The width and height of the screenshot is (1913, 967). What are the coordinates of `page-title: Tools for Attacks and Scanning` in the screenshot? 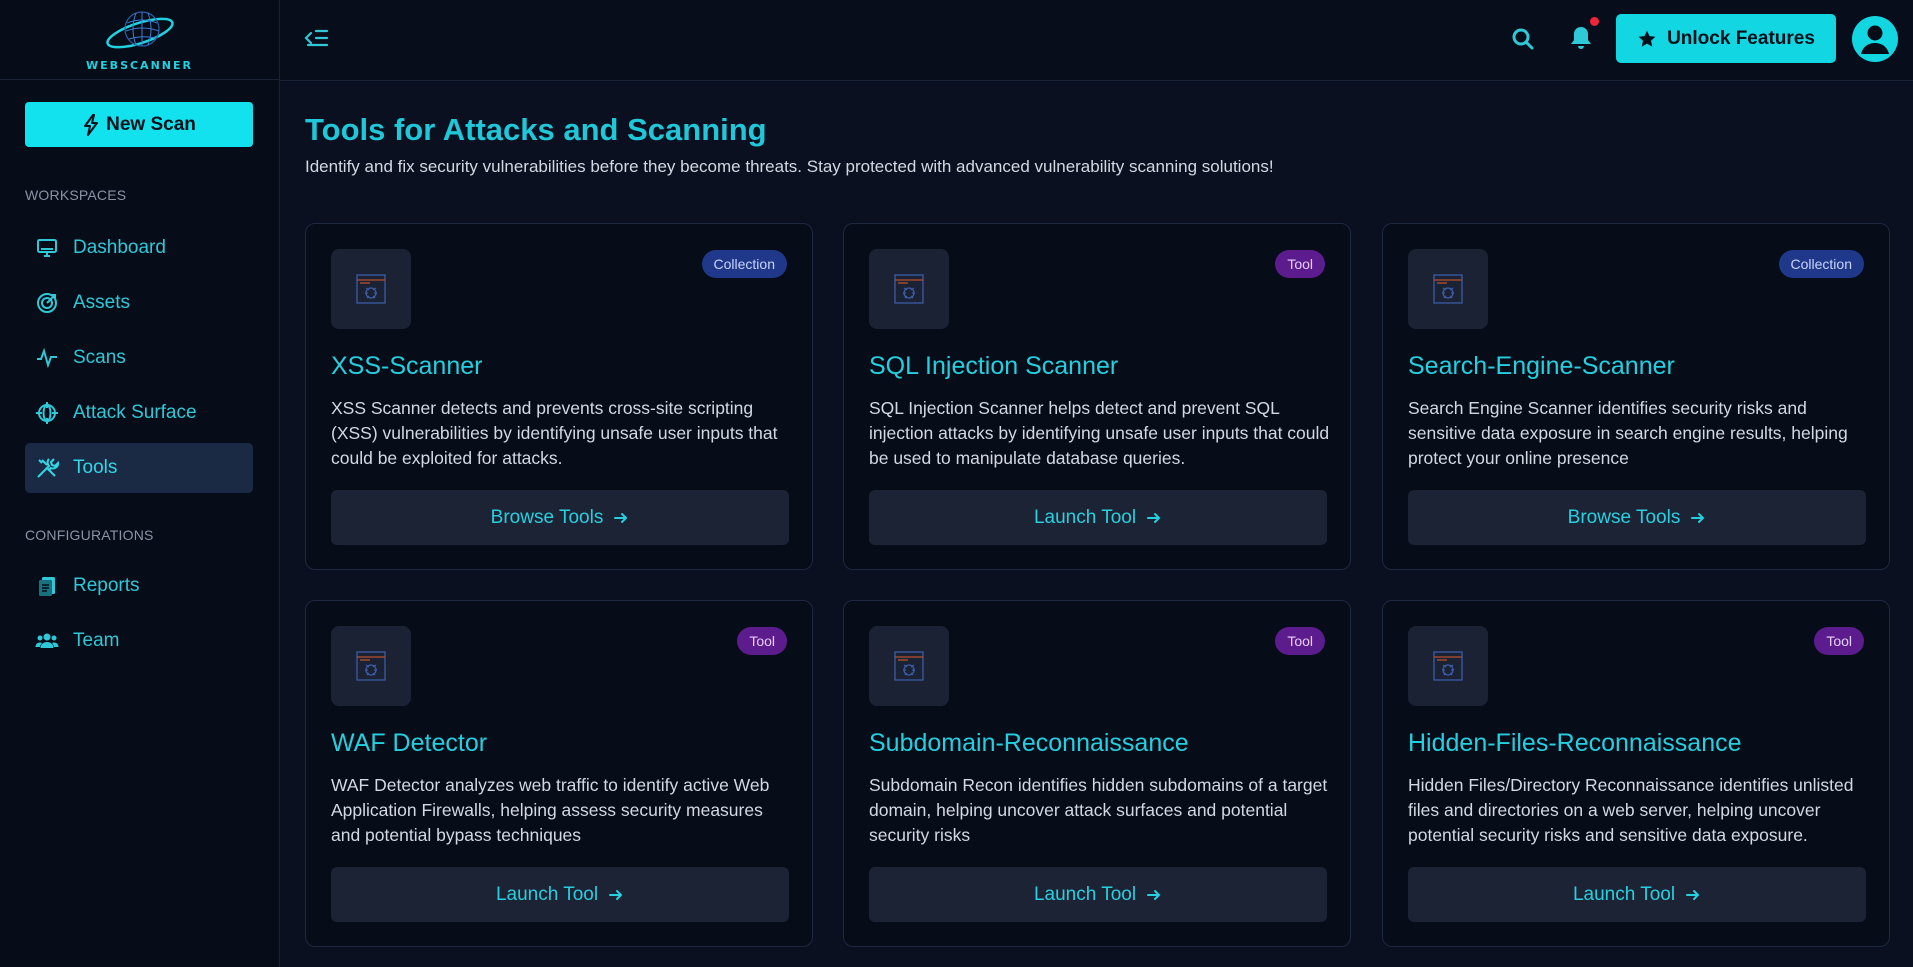 It's located at (536, 129).